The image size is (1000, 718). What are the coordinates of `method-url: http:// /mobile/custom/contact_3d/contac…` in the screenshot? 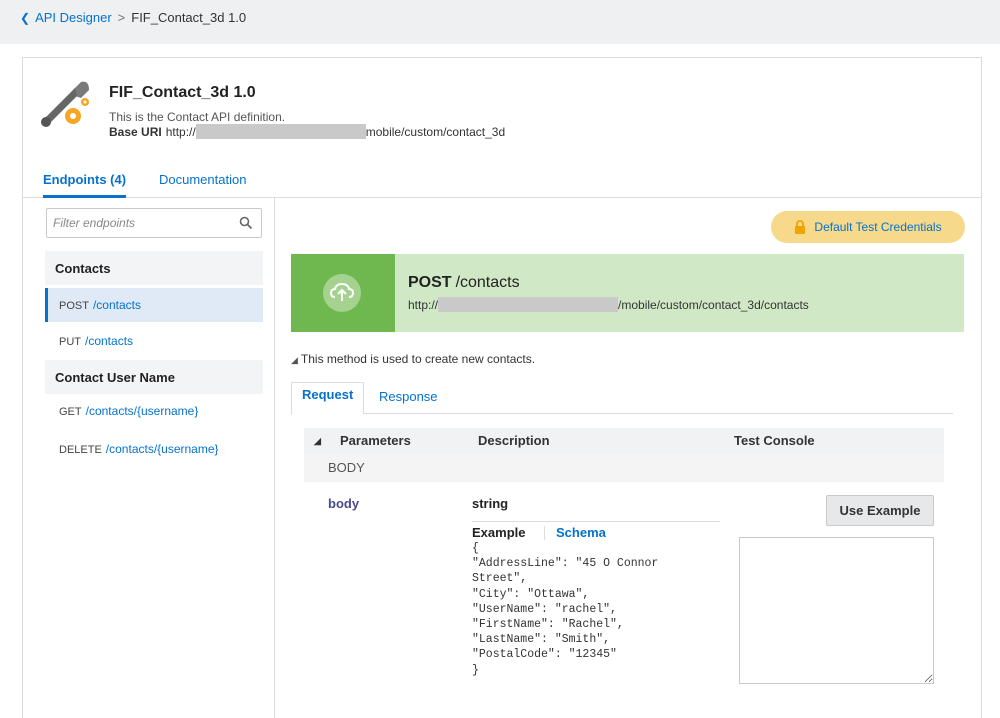 It's located at (608, 304).